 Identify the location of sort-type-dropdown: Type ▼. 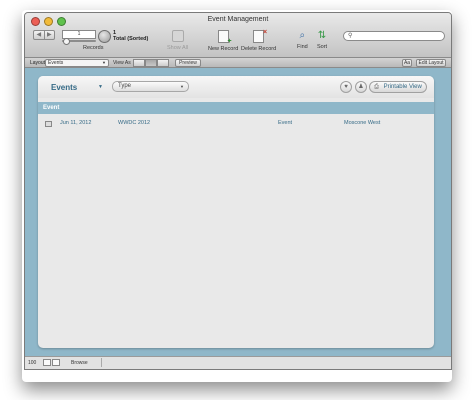
(150, 86).